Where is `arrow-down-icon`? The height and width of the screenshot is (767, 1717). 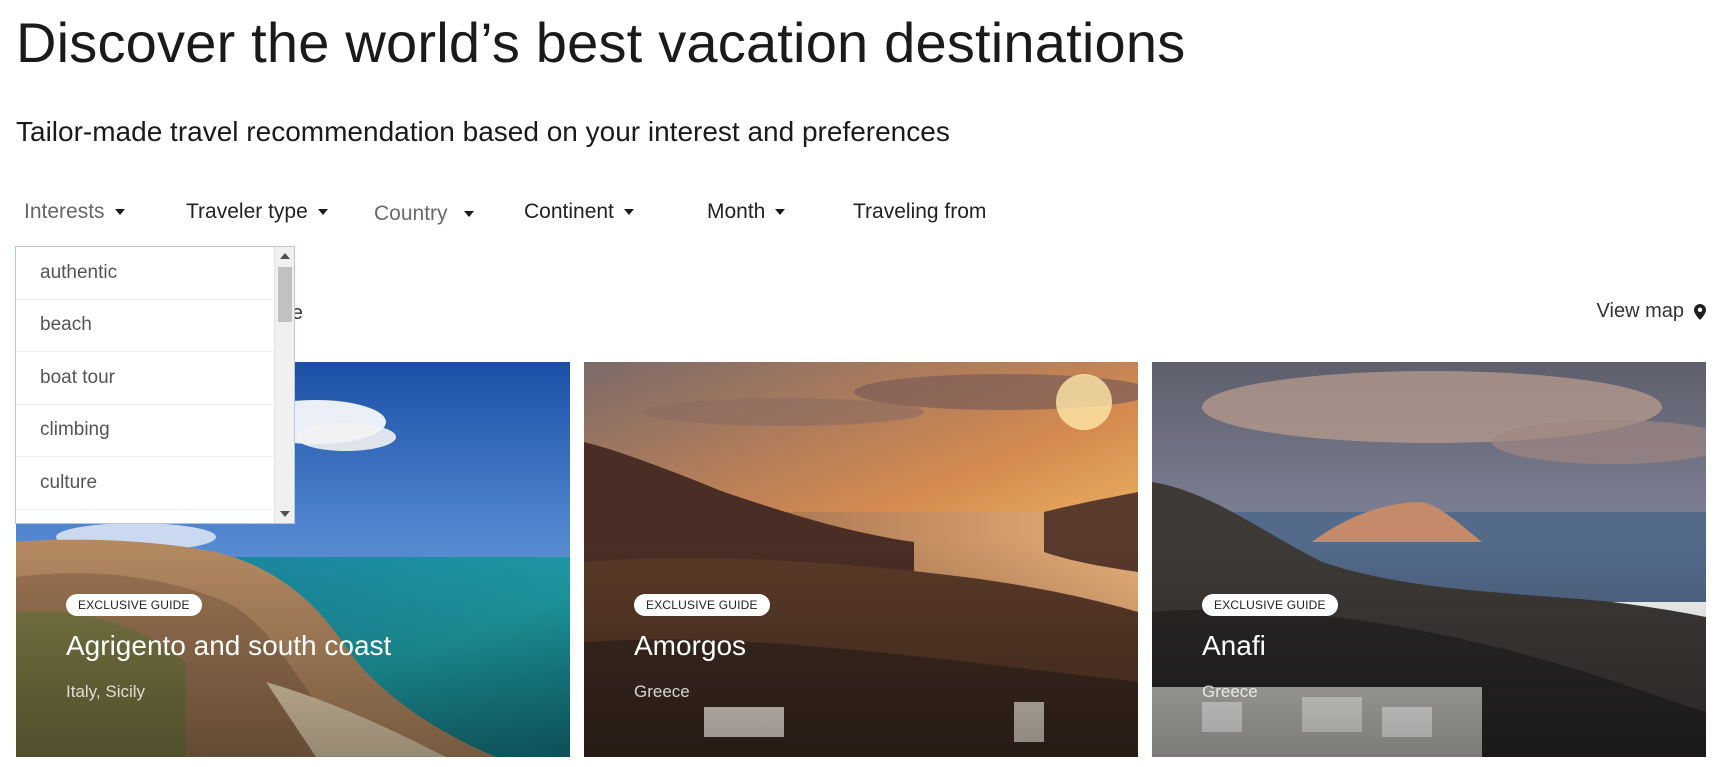 arrow-down-icon is located at coordinates (285, 514).